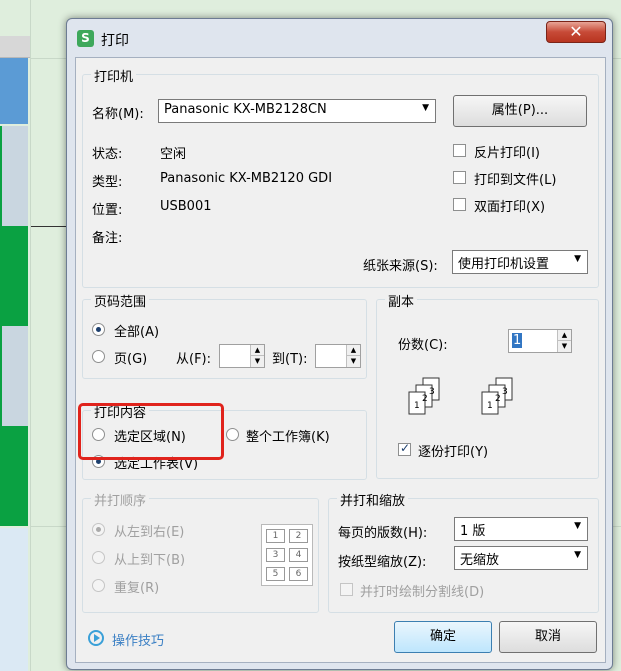  Describe the element at coordinates (186, 206) in the screenshot. I see `location-value: USB001` at that location.